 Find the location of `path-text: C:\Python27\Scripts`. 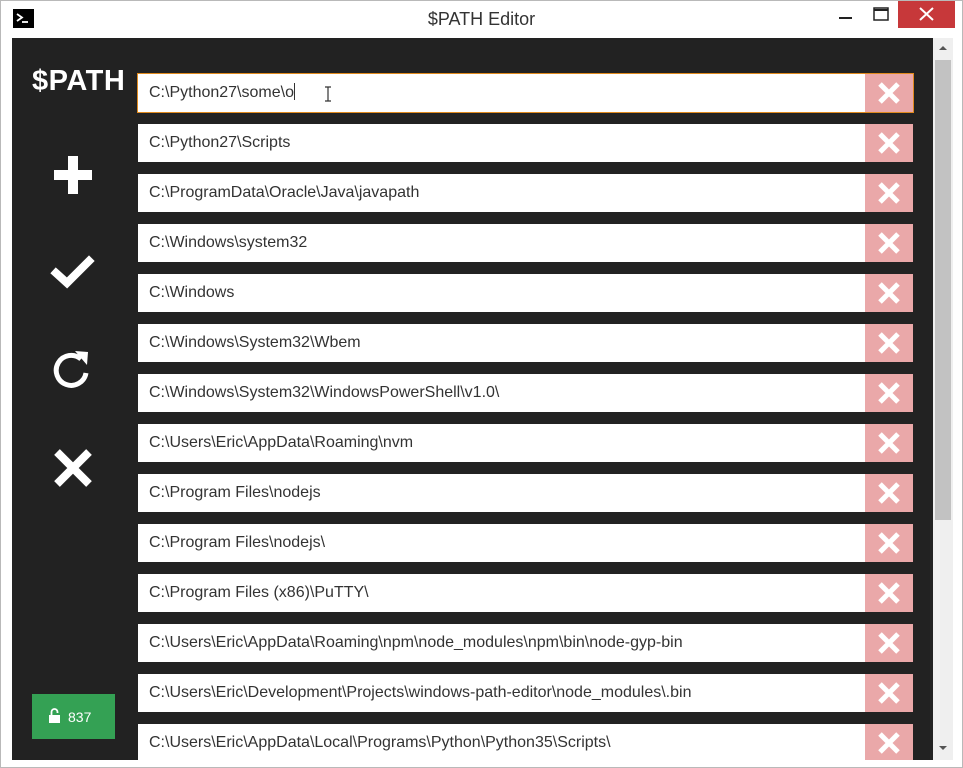

path-text: C:\Python27\Scripts is located at coordinates (220, 142).